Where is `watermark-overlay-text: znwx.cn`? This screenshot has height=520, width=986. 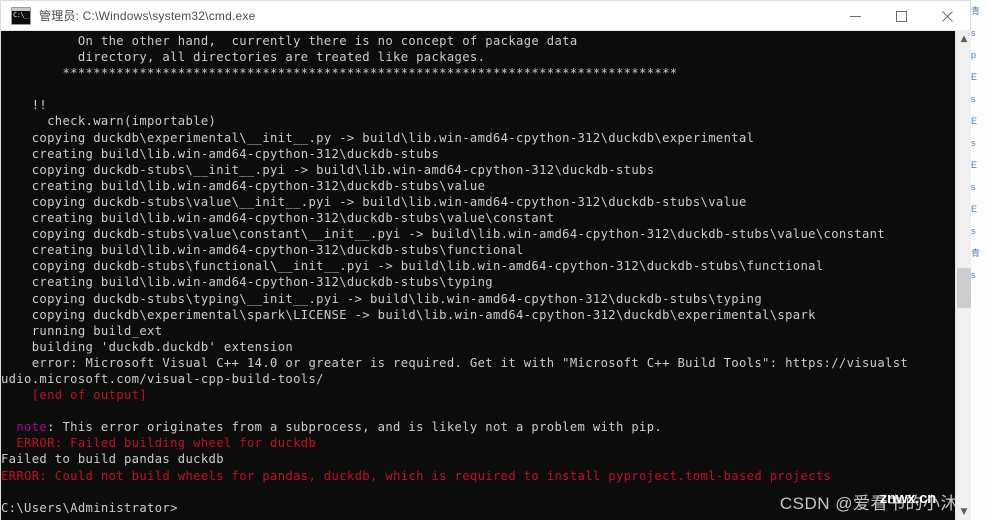
watermark-overlay-text: znwx.cn is located at coordinates (908, 498).